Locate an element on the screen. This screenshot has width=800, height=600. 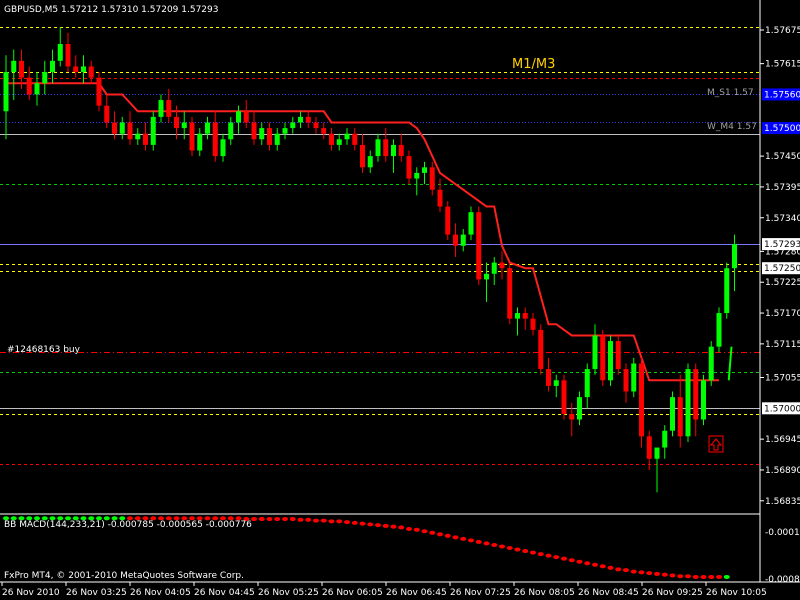
x-tick-label: 26 Nov 07:25 is located at coordinates (480, 593).